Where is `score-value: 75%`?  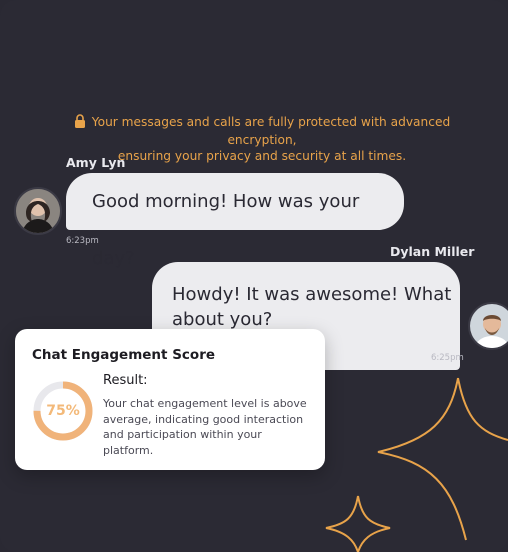
score-value: 75% is located at coordinates (63, 411).